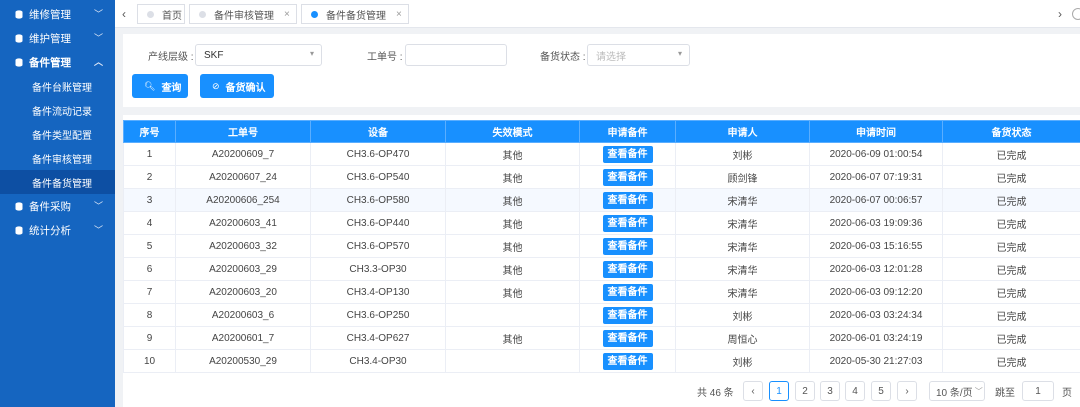 This screenshot has height=407, width=1080. Describe the element at coordinates (57, 158) in the screenshot. I see `nav-sub-audit: 备件审核管理` at that location.